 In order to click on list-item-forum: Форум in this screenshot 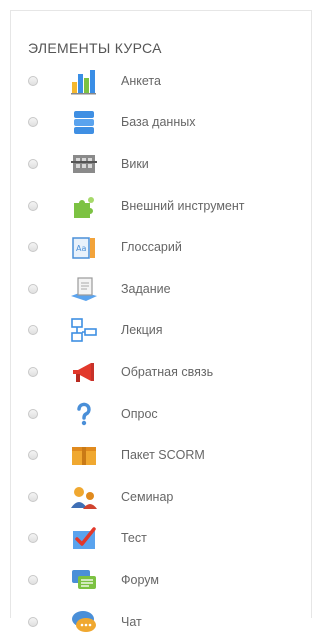, I will do `click(162, 580)`.